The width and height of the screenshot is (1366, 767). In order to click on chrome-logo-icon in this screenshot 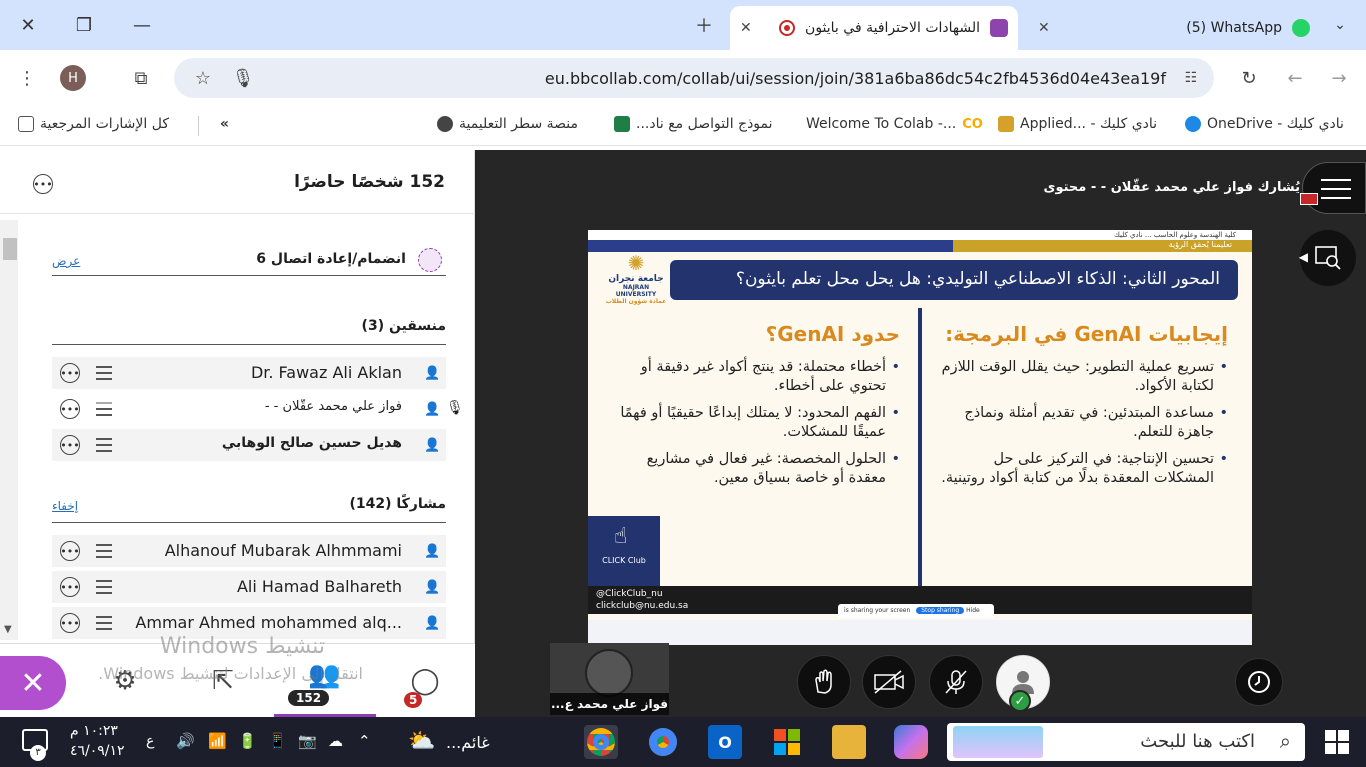, I will do `click(601, 742)`.